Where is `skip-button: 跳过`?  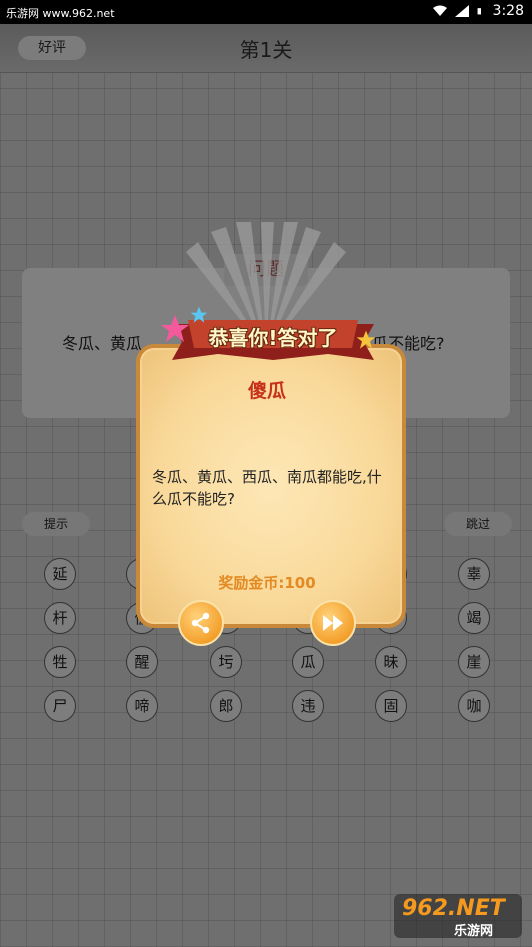 skip-button: 跳过 is located at coordinates (478, 524).